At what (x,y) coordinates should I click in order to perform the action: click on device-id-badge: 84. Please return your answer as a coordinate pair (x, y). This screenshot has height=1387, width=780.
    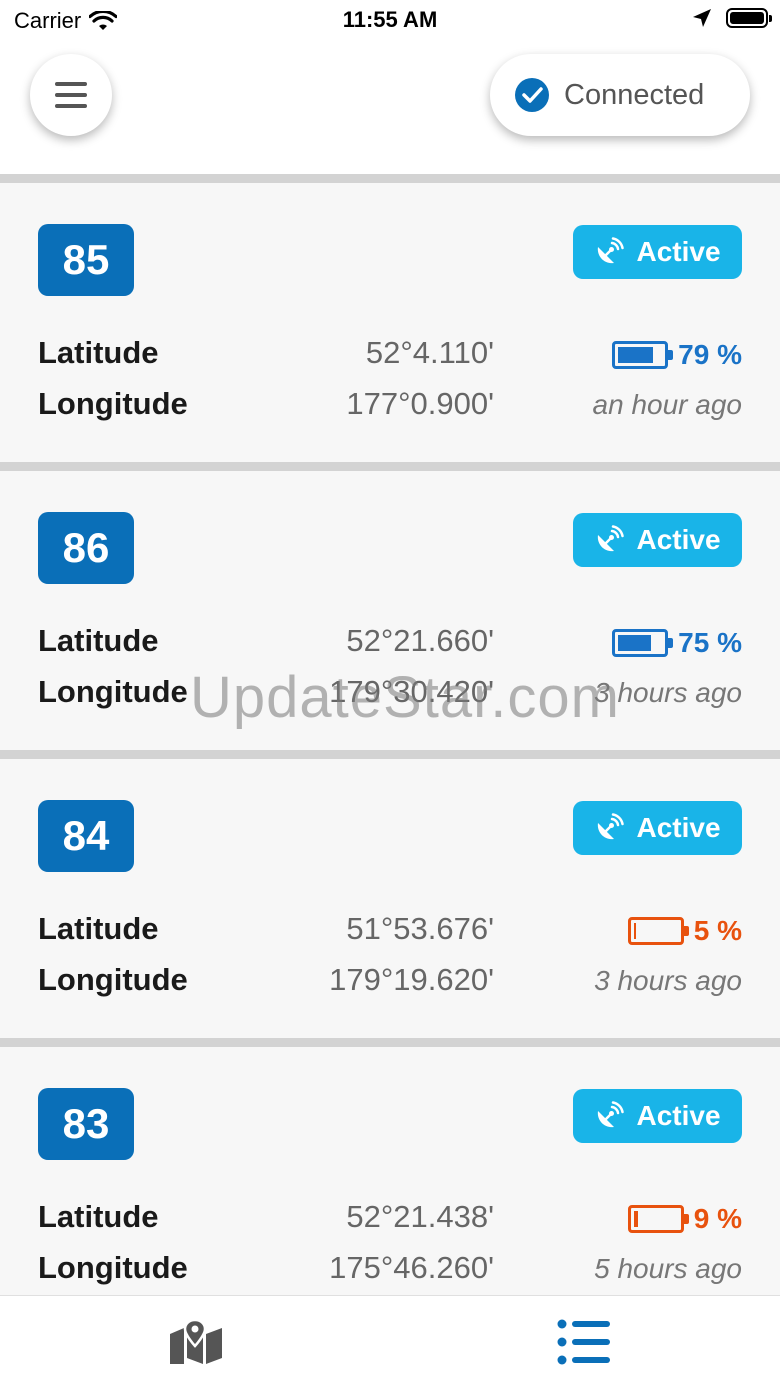
    Looking at the image, I should click on (86, 836).